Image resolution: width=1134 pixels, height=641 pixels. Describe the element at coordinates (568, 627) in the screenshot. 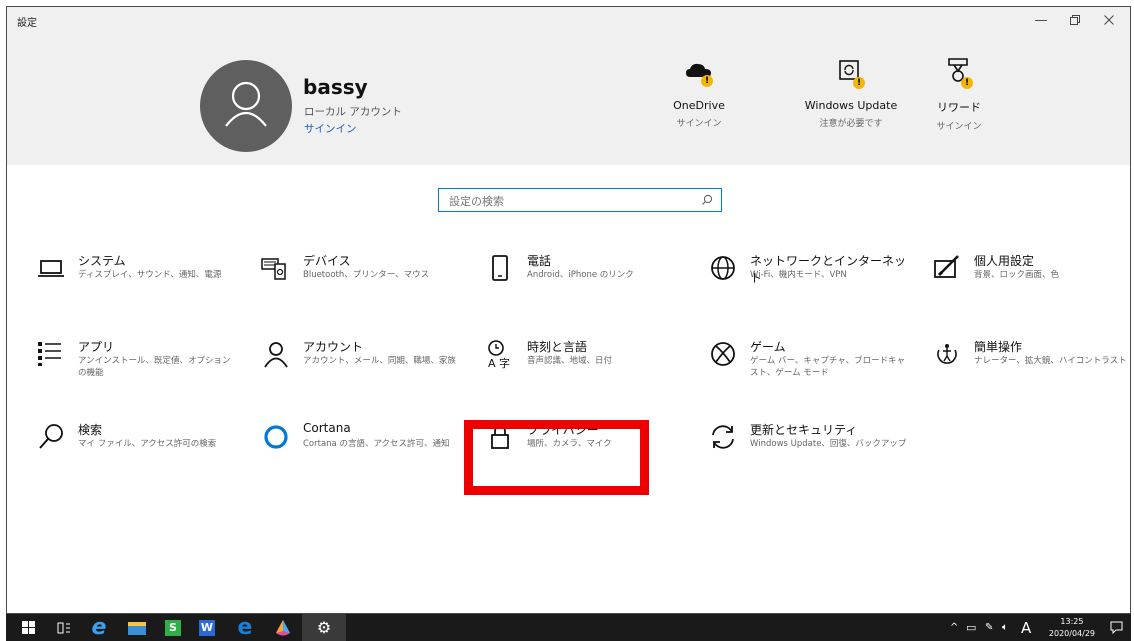

I see `taskbar: e S W e ⚙ ^ ▭ ✎ 🔈︎ A 13:25 2020/04/29` at that location.